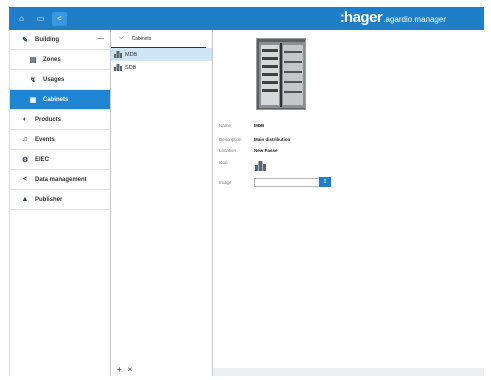  What do you see at coordinates (25, 119) in the screenshot?
I see `products-icon: ◐` at bounding box center [25, 119].